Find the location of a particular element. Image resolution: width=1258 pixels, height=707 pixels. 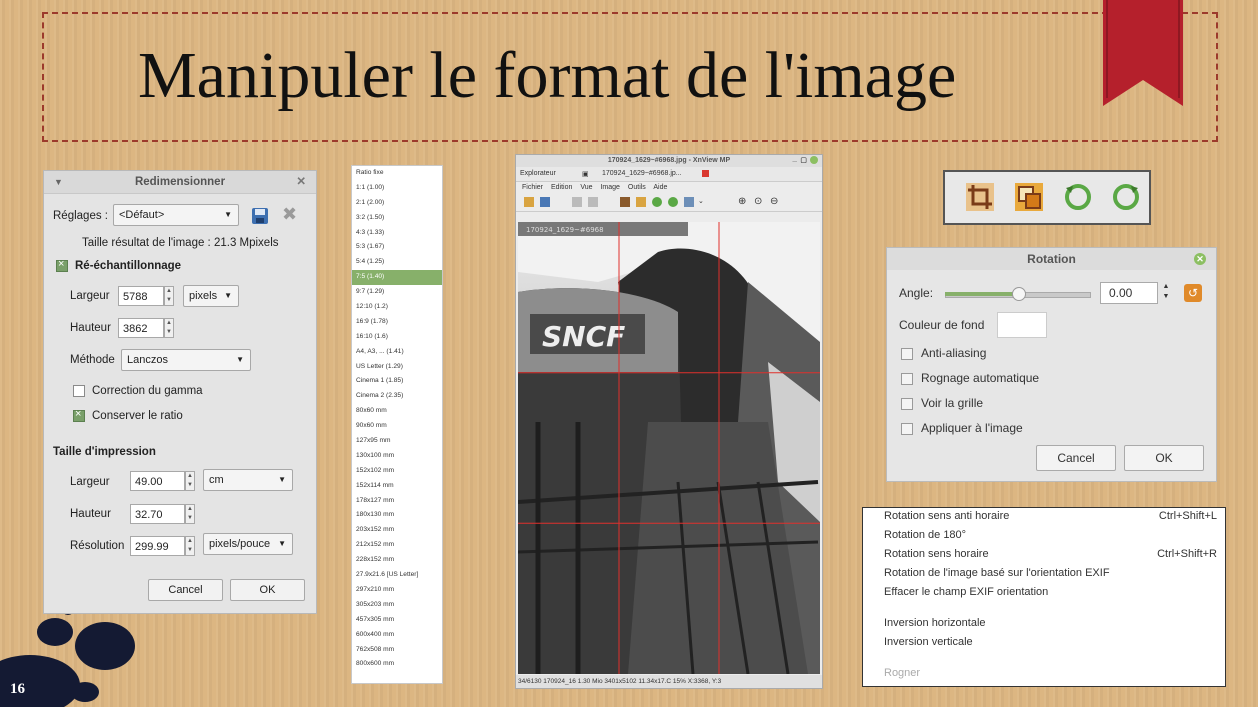

tab-close-icon is located at coordinates (705, 173).